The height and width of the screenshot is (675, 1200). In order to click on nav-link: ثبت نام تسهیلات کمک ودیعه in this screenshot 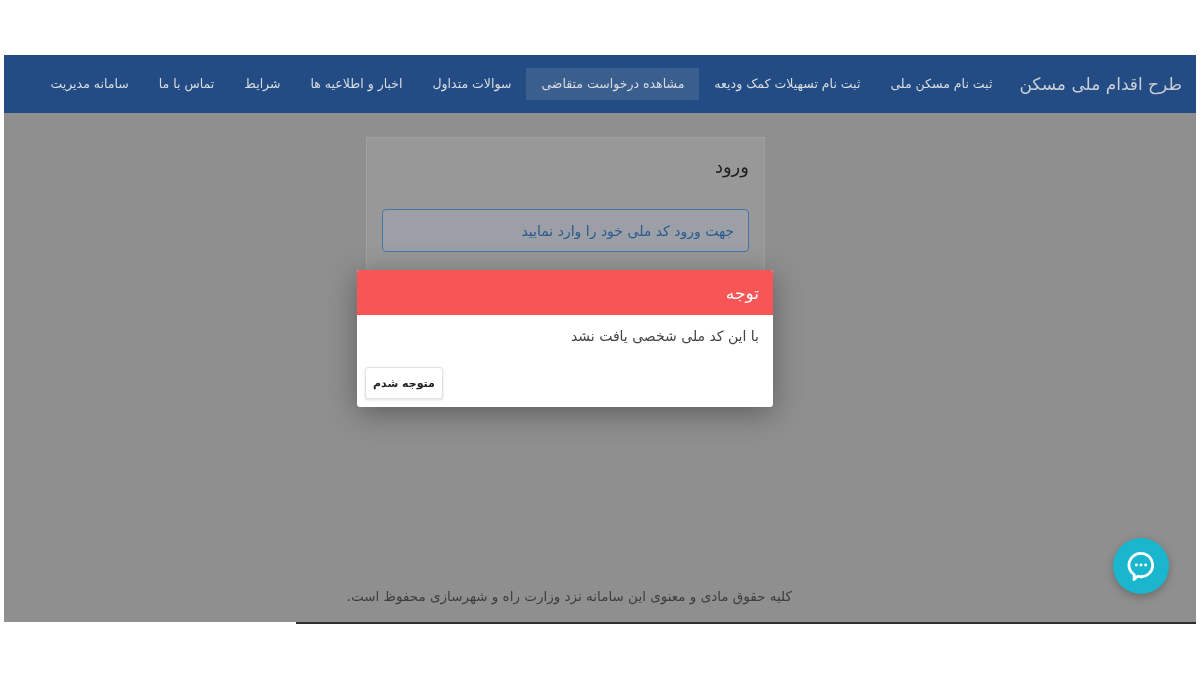, I will do `click(787, 84)`.